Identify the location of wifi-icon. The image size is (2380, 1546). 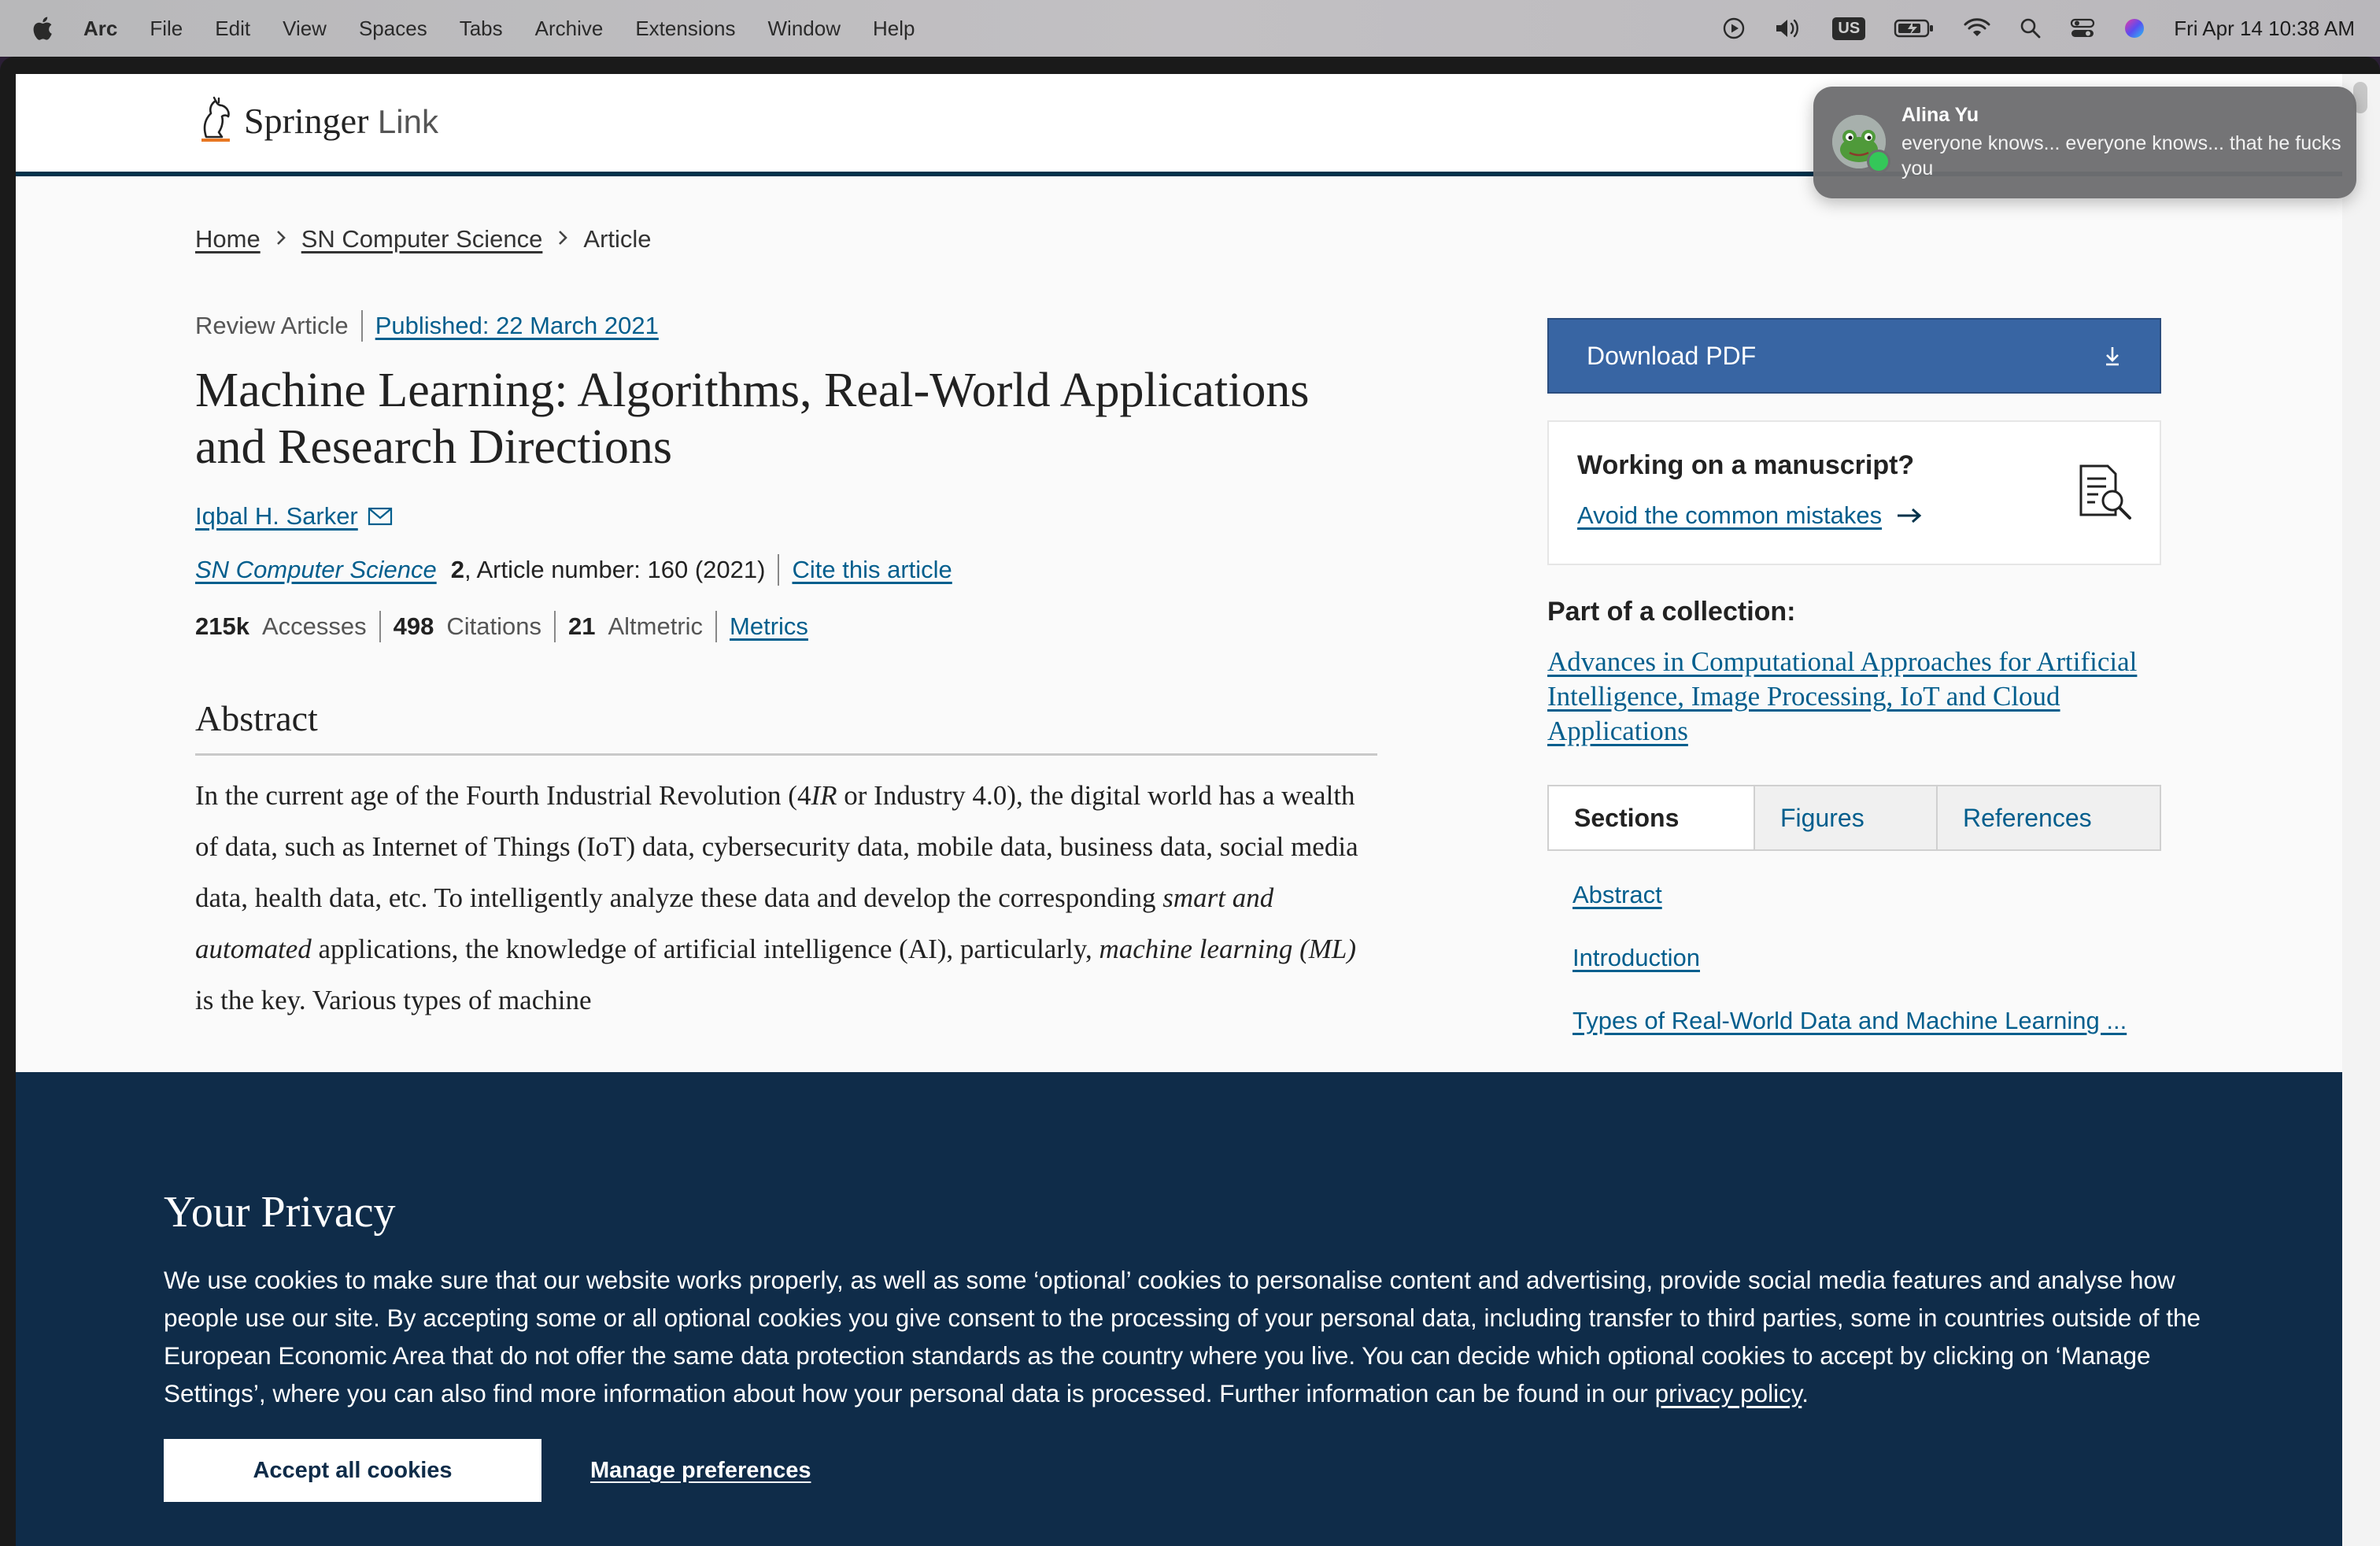
(1977, 28).